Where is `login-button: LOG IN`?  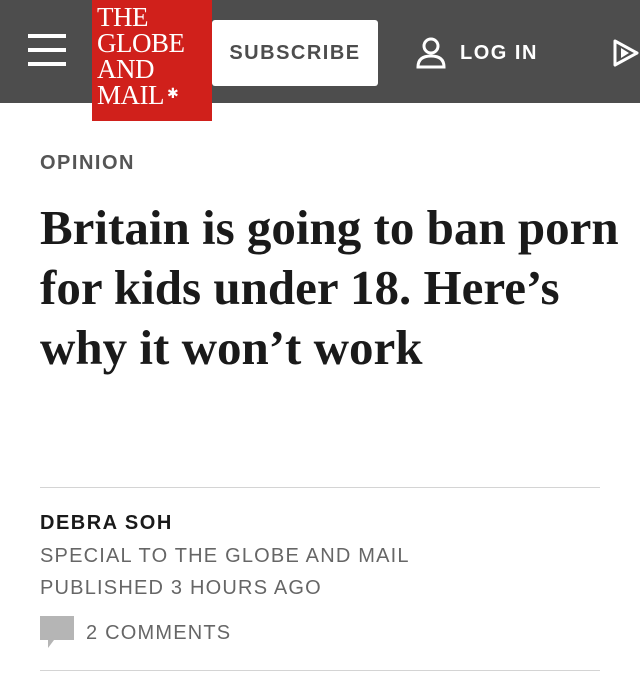 login-button: LOG IN is located at coordinates (477, 53).